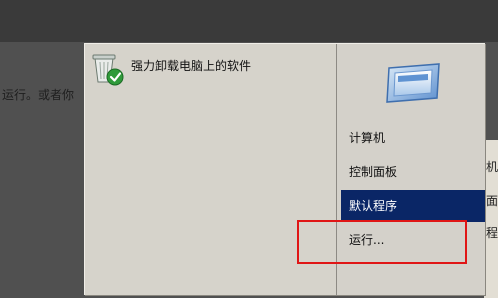 The height and width of the screenshot is (298, 498). What do you see at coordinates (491, 219) in the screenshot?
I see `background-window-edge: 机 面 程` at bounding box center [491, 219].